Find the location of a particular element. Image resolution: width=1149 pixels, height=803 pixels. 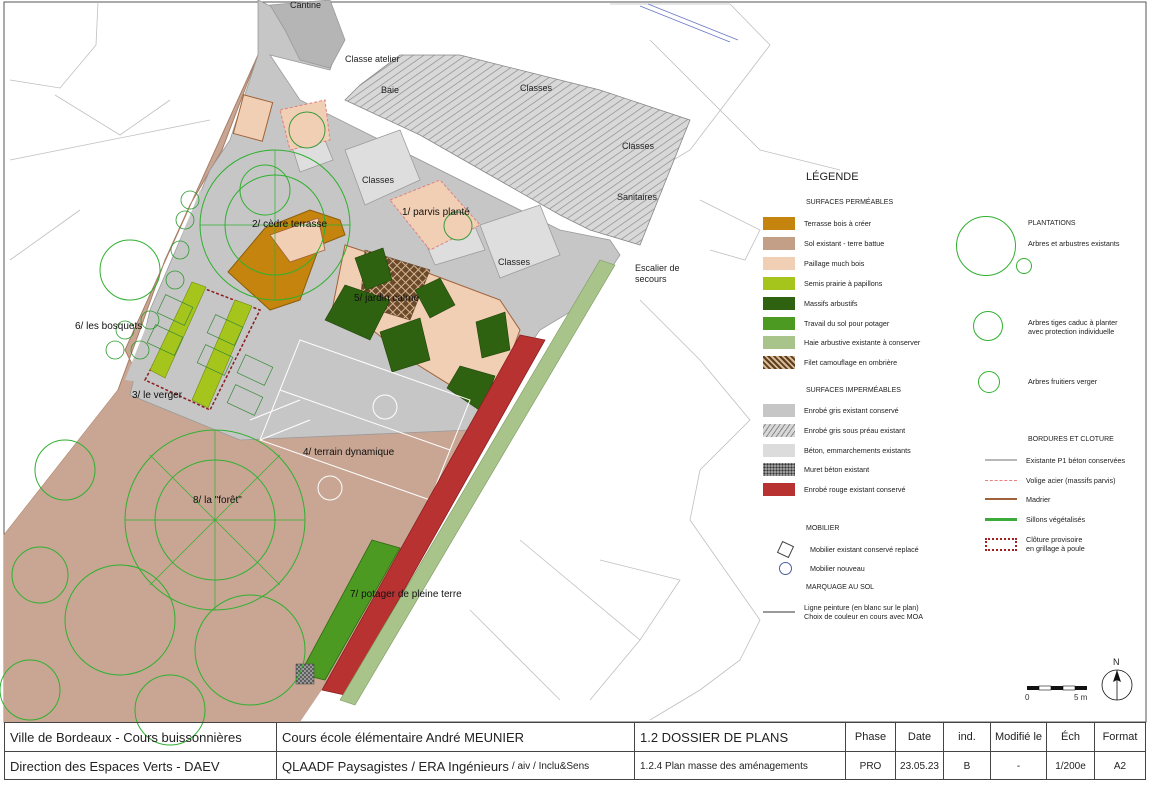

header-modif: Modifié le is located at coordinates (1019, 737).